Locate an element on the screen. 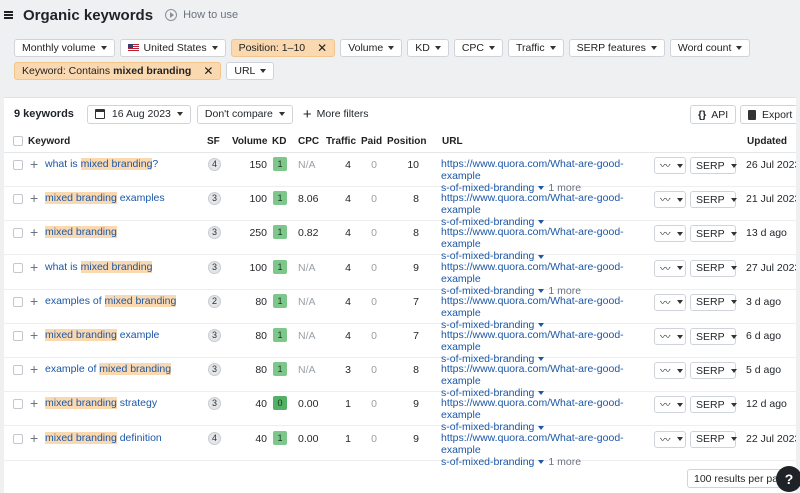 The image size is (800, 493). column-updated: Updated is located at coordinates (767, 141).